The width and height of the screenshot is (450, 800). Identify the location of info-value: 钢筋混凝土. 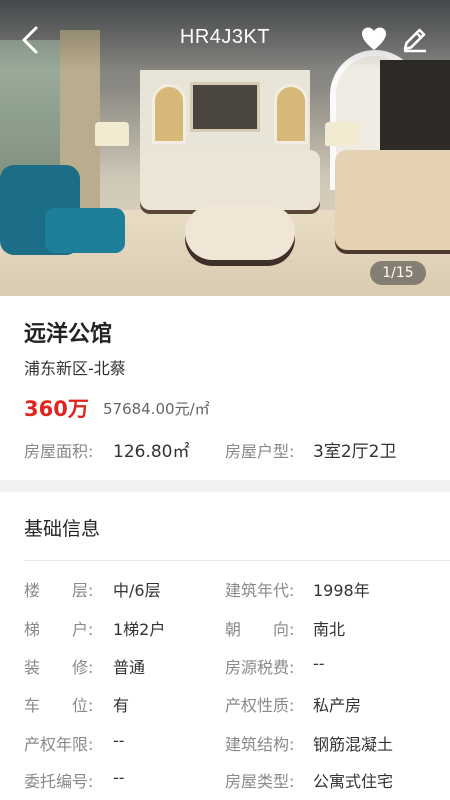
(353, 744).